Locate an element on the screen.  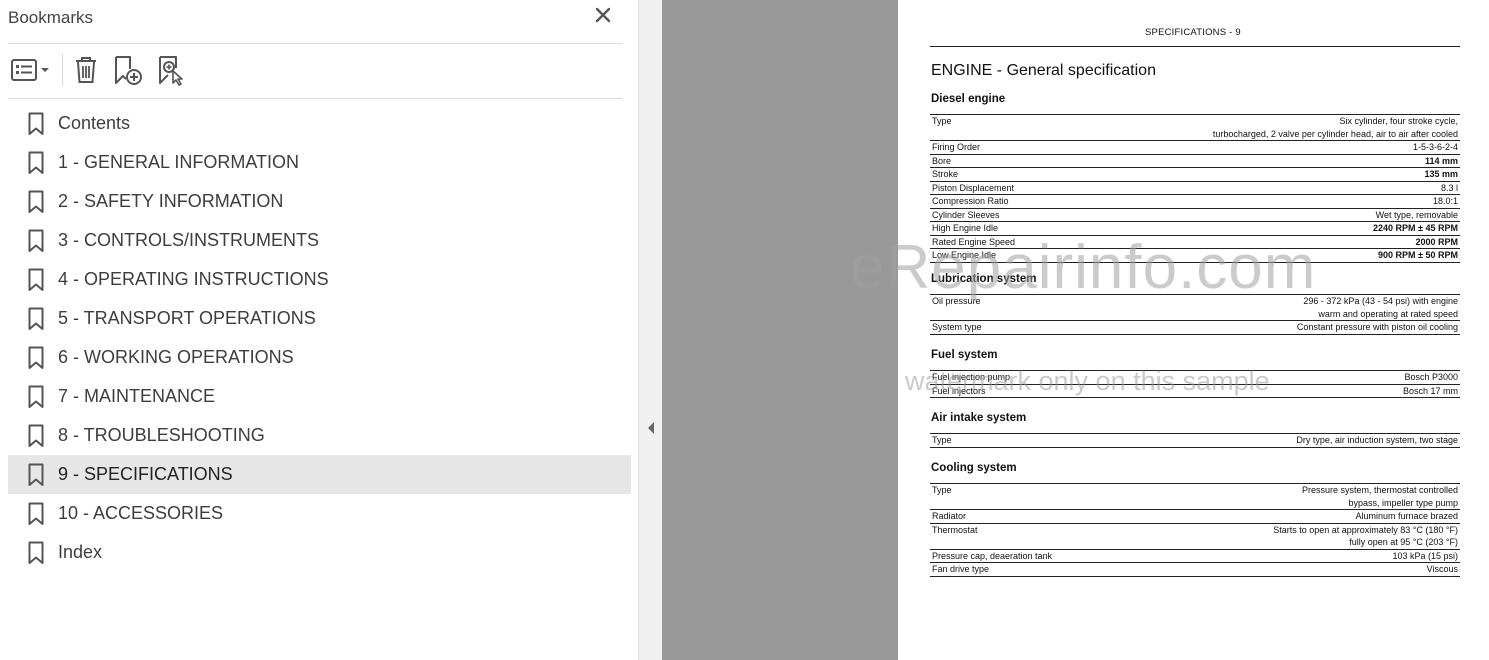
spec-value: 103 kPa (15 psi) is located at coordinates (1426, 556).